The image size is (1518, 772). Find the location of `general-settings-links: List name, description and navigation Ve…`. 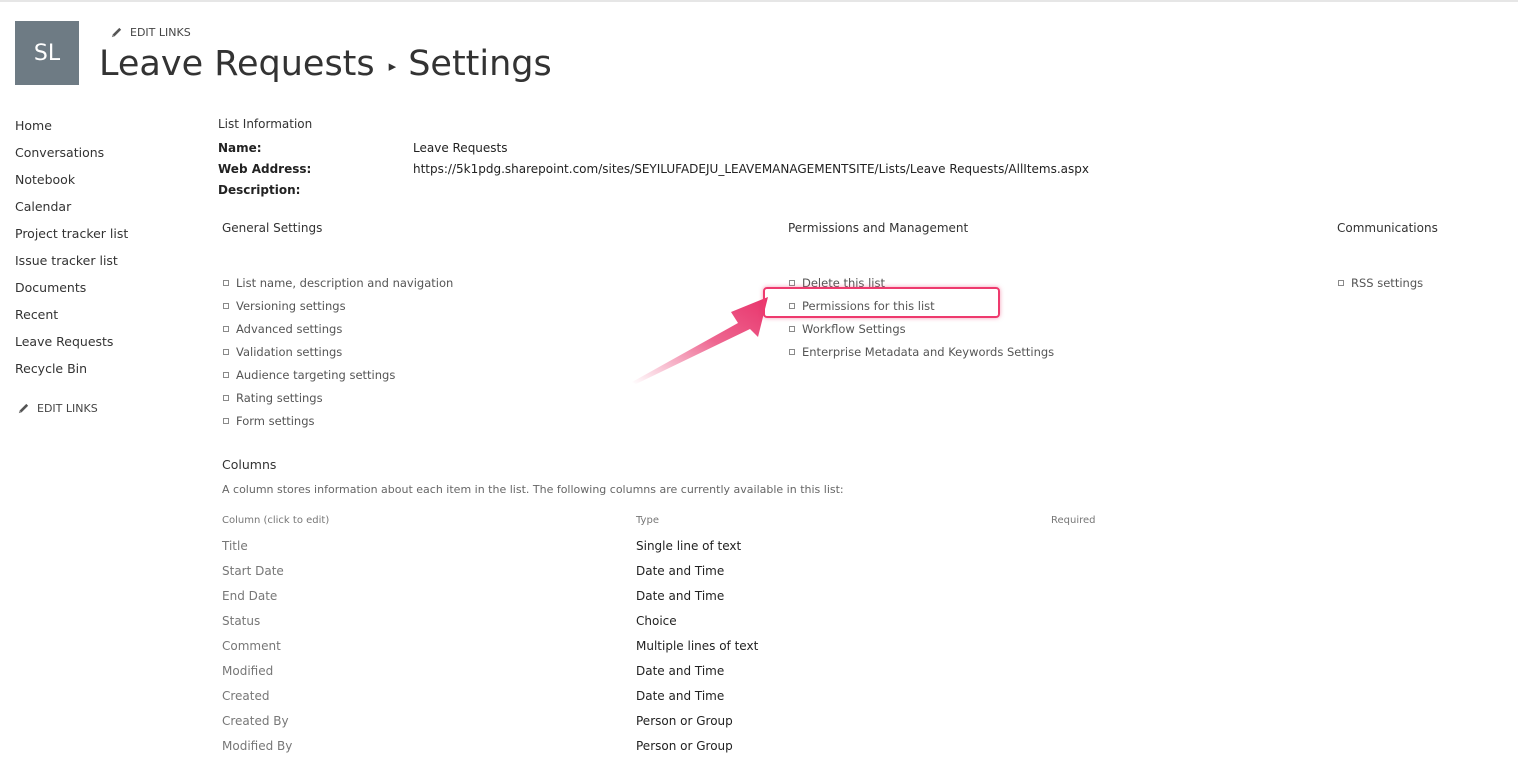

general-settings-links: List name, description and navigation Ve… is located at coordinates (337, 351).